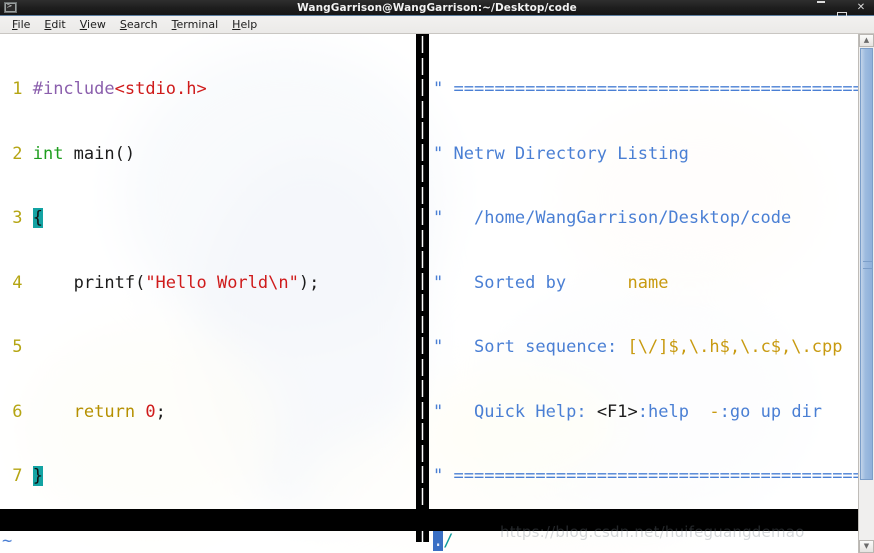 This screenshot has width=874, height=553. Describe the element at coordinates (866, 264) in the screenshot. I see `scrollbar-thumb` at that location.